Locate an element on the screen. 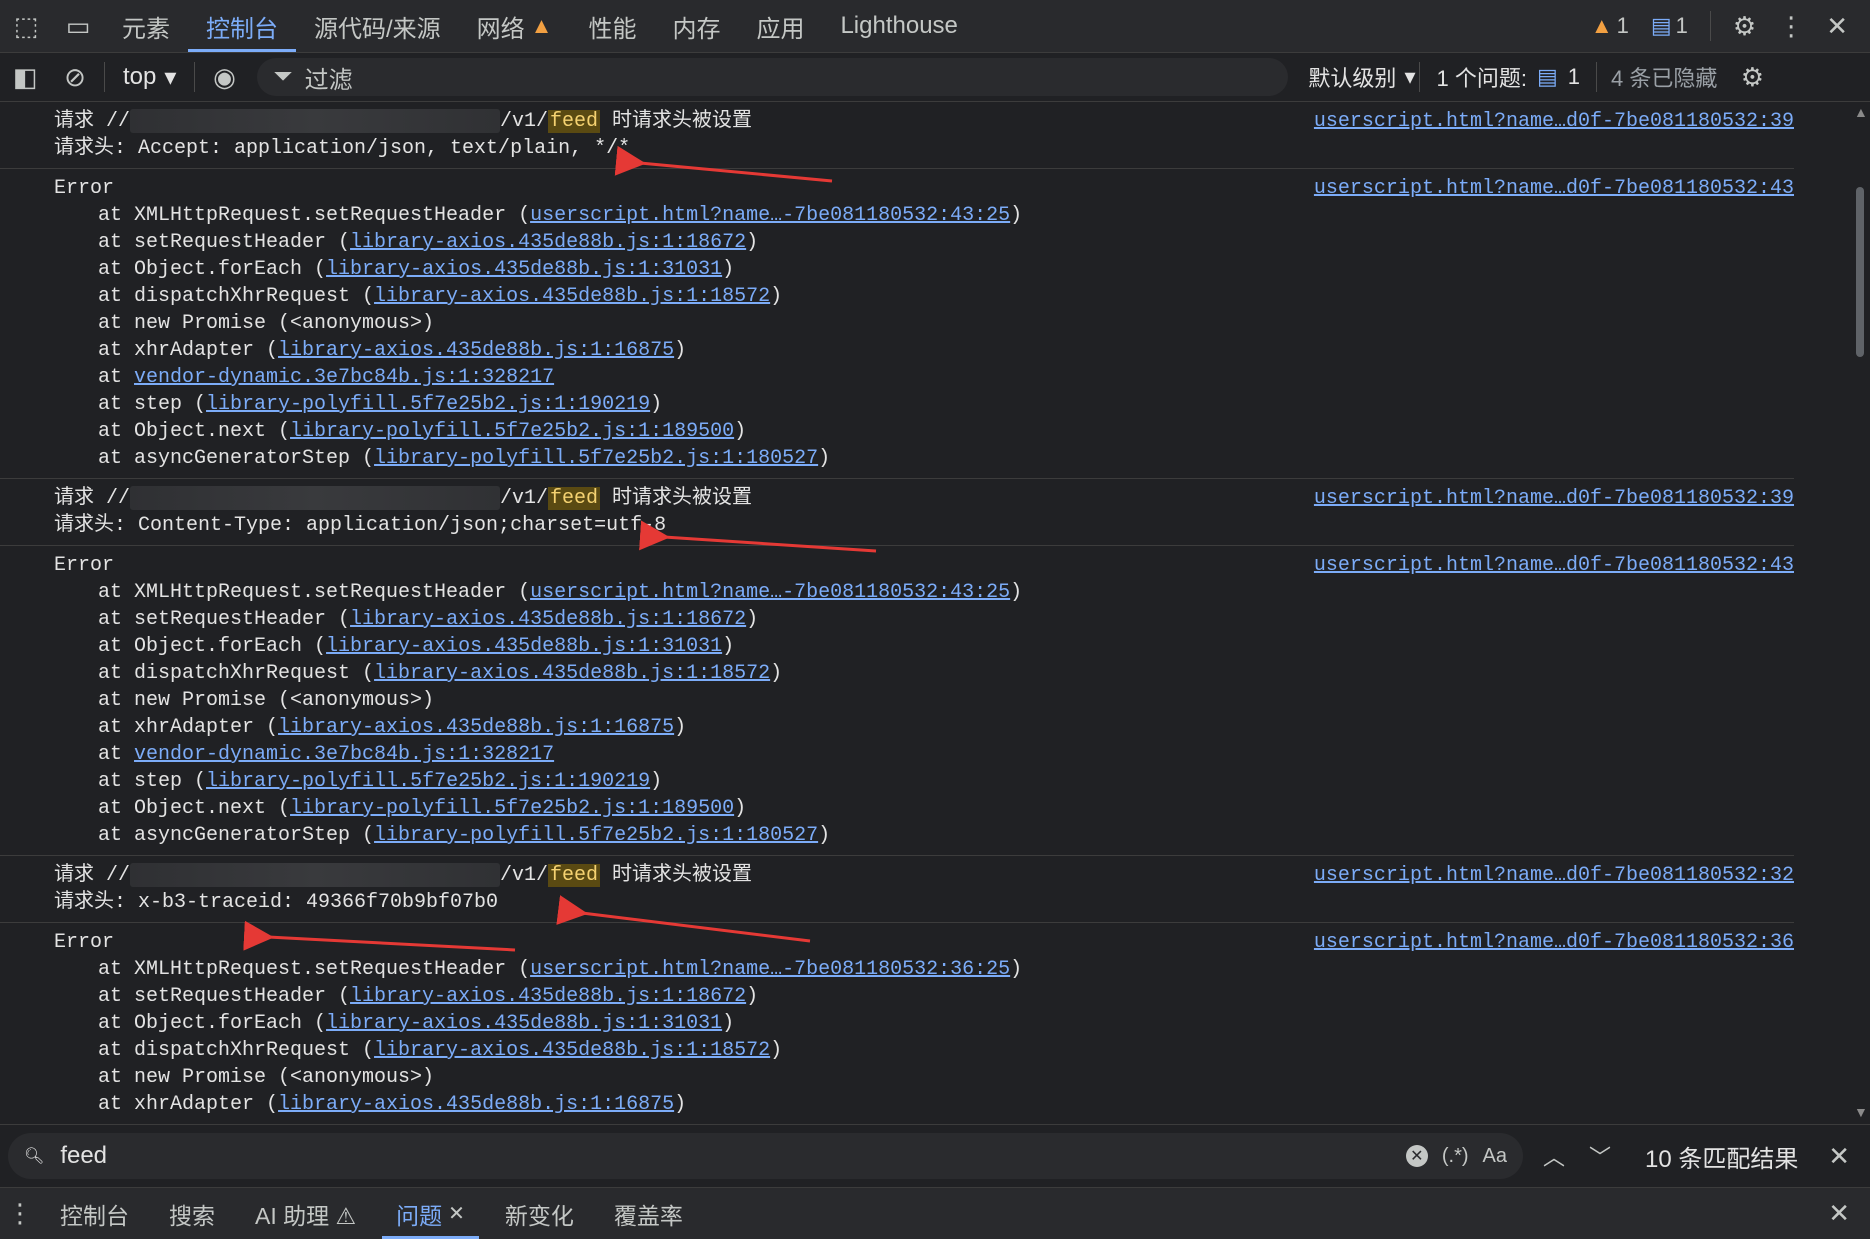 Image resolution: width=1870 pixels, height=1239 pixels. match-case-toggle: Aa is located at coordinates (1495, 1156).